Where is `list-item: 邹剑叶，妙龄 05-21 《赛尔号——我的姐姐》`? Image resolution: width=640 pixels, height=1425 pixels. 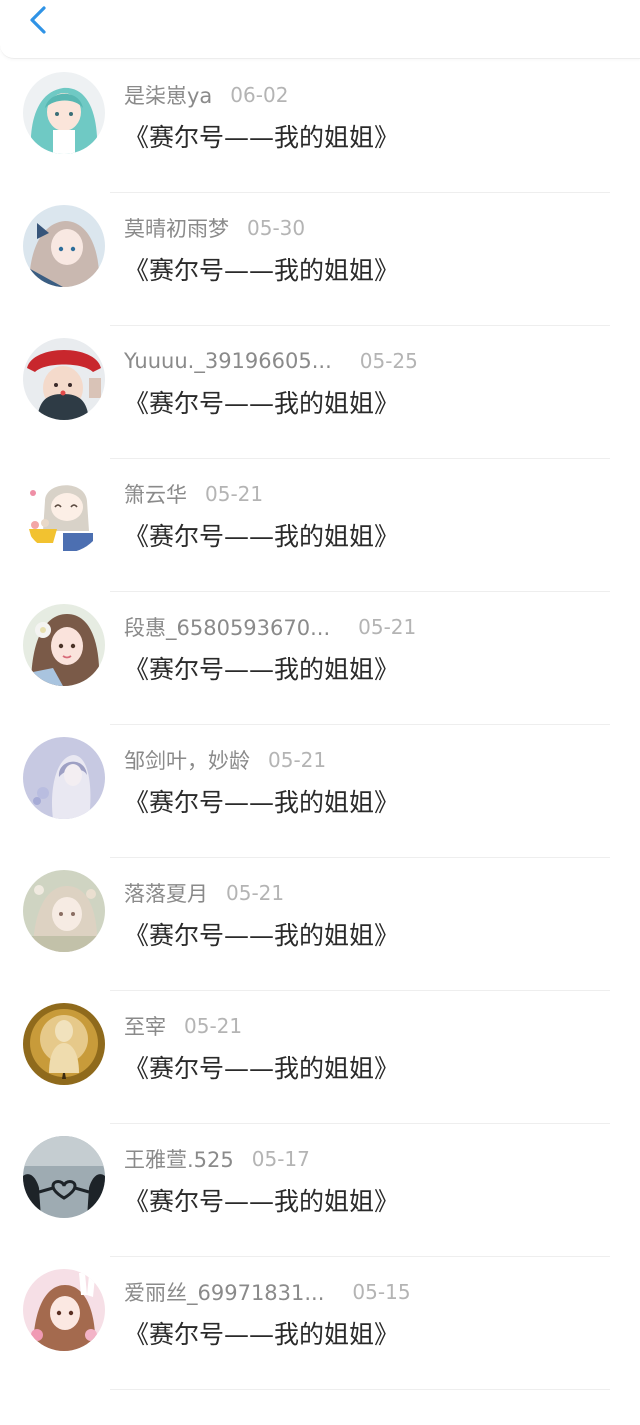 list-item: 邹剑叶，妙龄 05-21 《赛尔号——我的姐姐》 is located at coordinates (320, 791).